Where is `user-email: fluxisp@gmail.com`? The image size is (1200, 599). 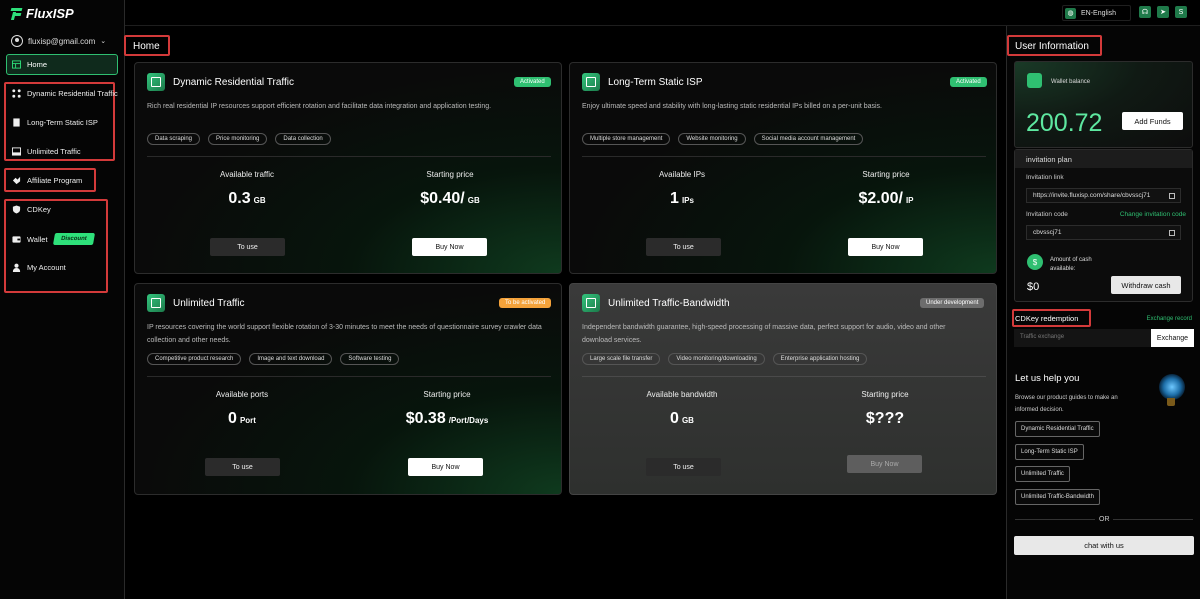 user-email: fluxisp@gmail.com is located at coordinates (62, 41).